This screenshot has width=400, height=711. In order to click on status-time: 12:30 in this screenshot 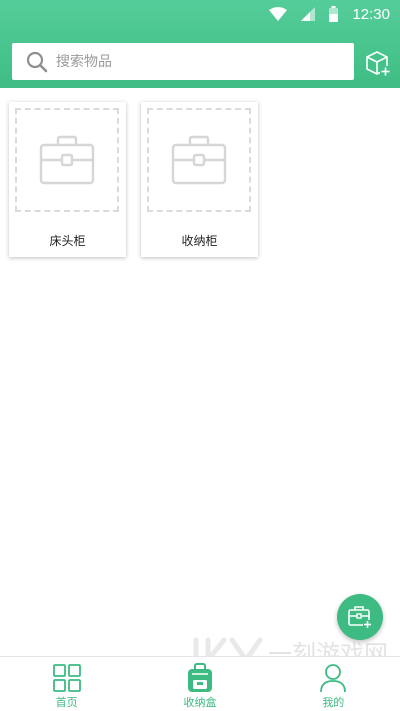, I will do `click(371, 14)`.